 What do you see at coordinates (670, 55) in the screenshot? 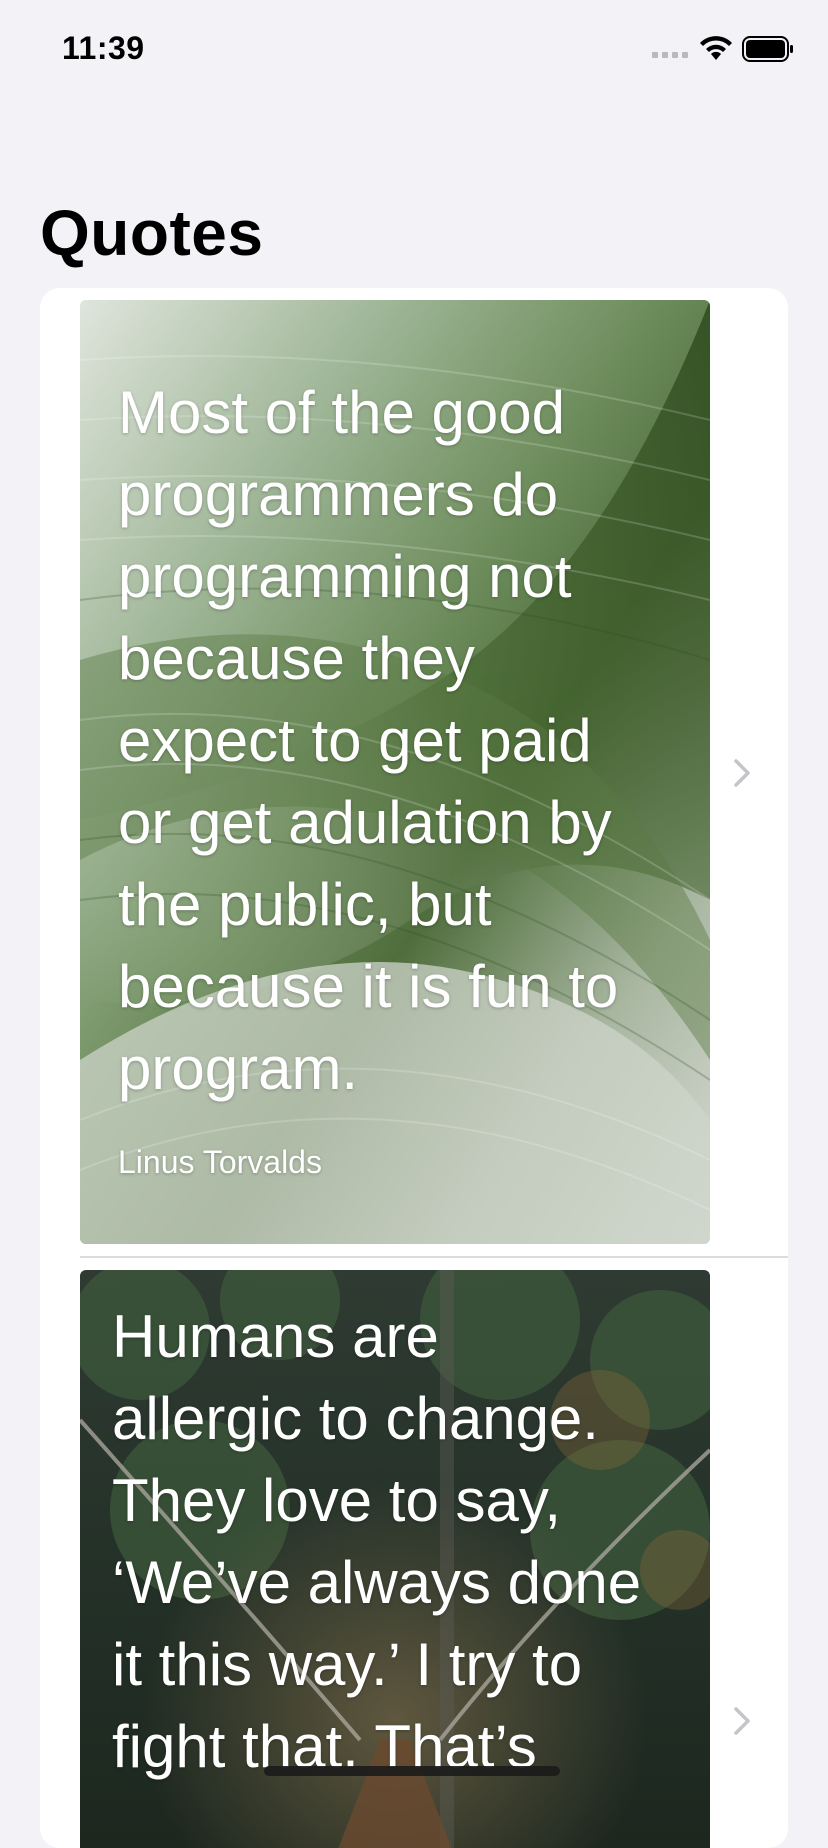
I see `signal-icon` at bounding box center [670, 55].